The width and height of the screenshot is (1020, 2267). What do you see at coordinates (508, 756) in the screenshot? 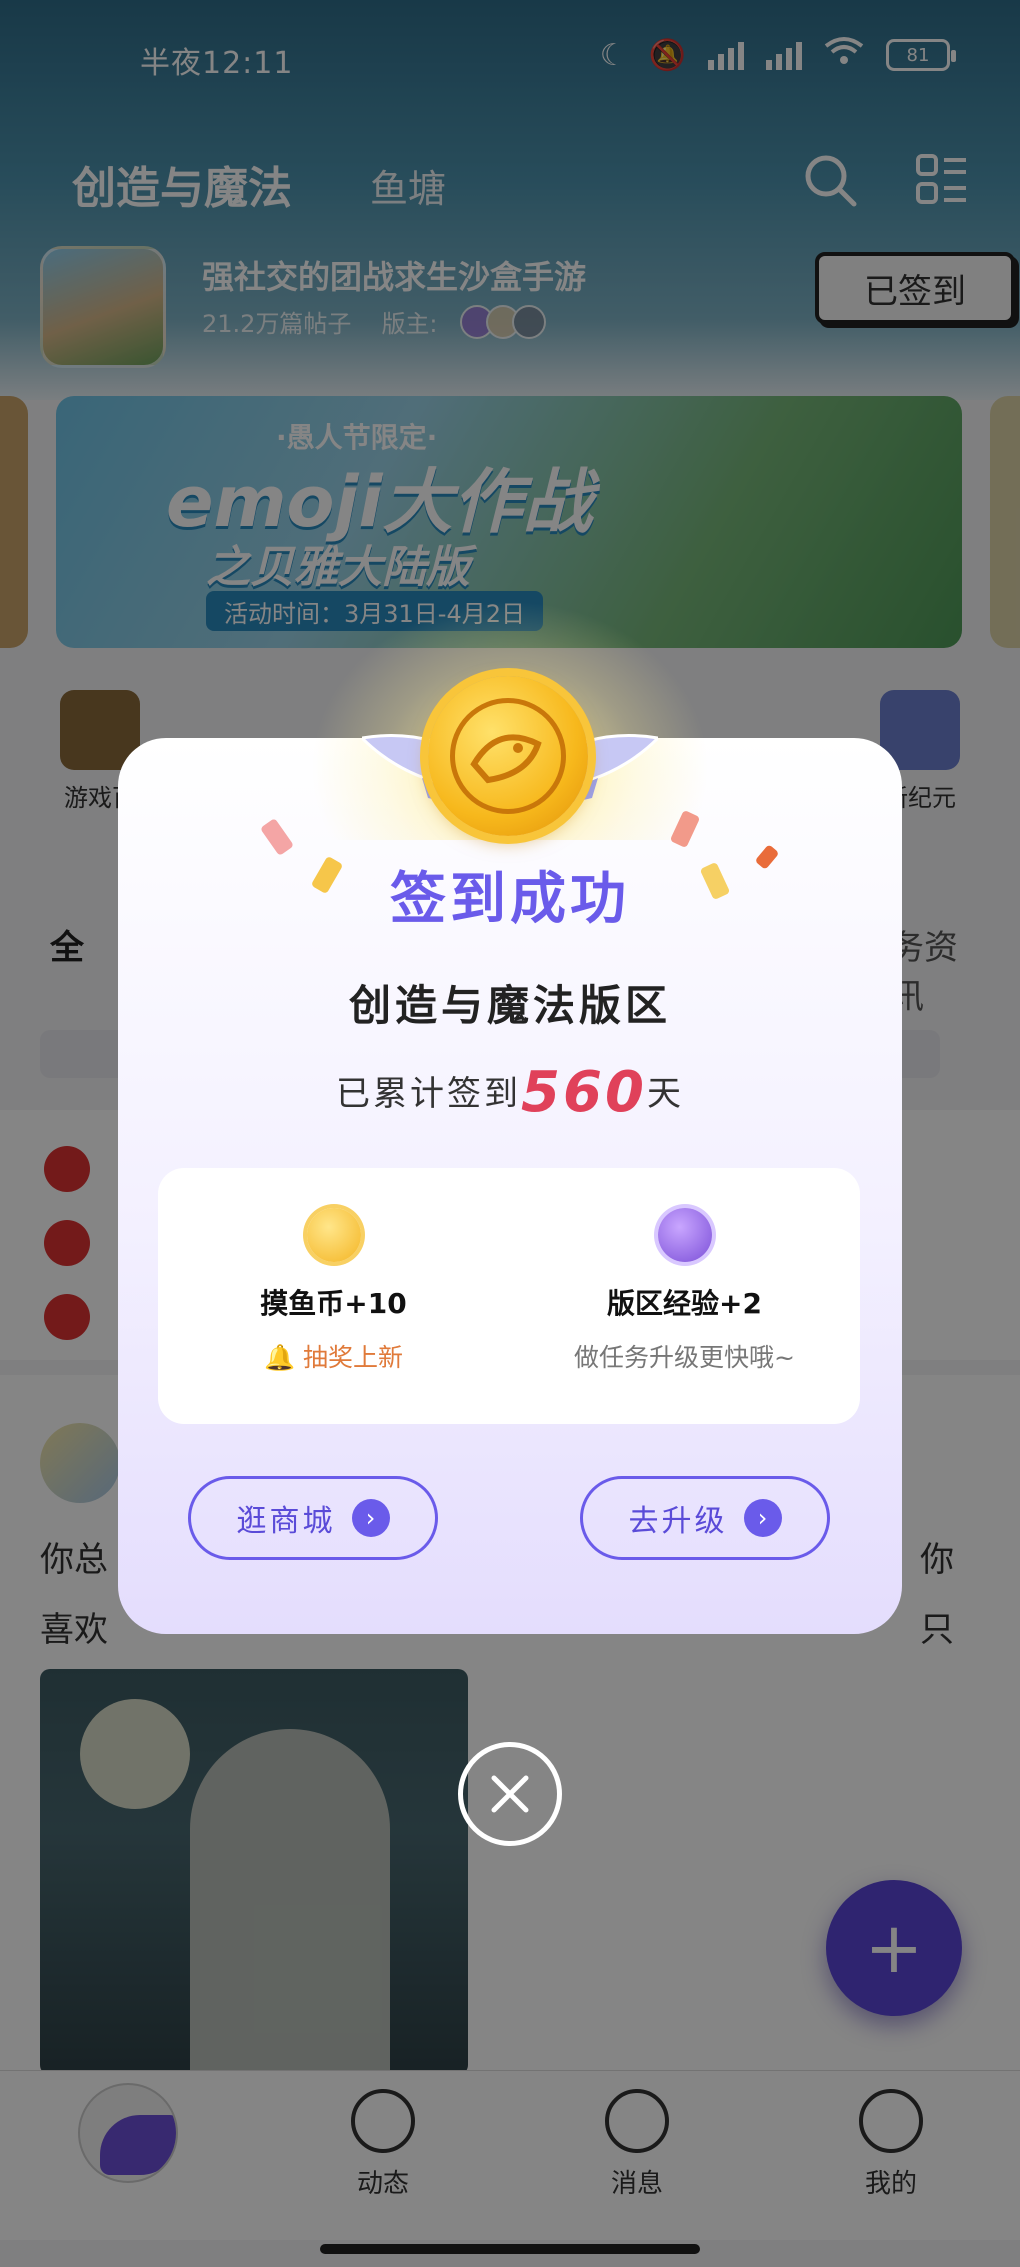
I see `fish-coin-icon` at bounding box center [508, 756].